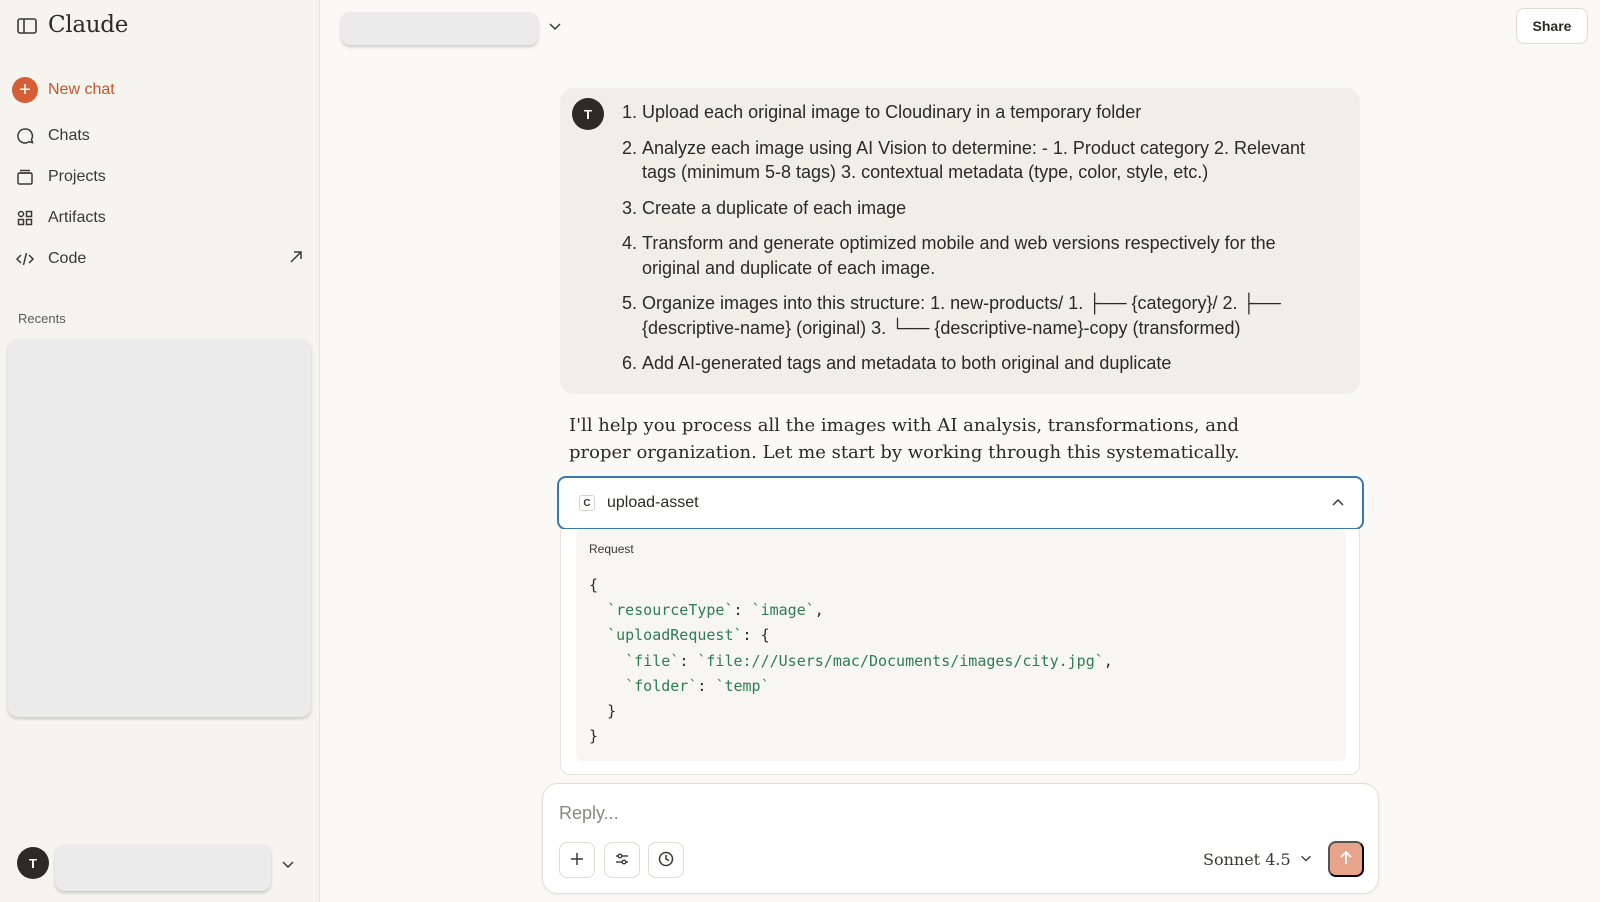 Image resolution: width=1600 pixels, height=902 pixels. Describe the element at coordinates (783, 610) in the screenshot. I see `code-value: `image`` at that location.